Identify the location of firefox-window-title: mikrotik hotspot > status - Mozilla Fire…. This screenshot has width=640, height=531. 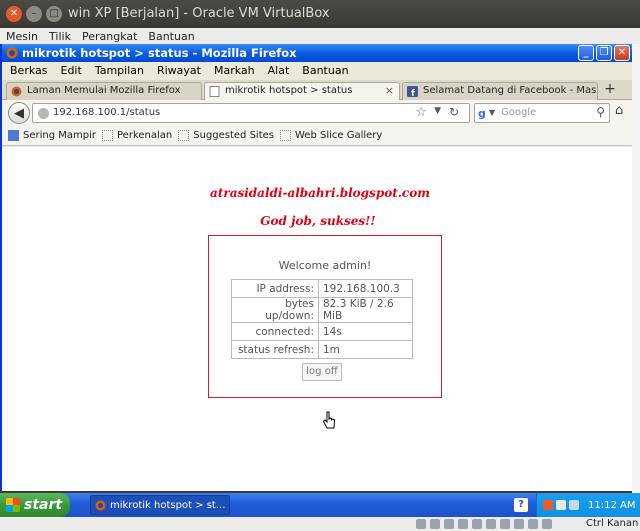
(159, 53).